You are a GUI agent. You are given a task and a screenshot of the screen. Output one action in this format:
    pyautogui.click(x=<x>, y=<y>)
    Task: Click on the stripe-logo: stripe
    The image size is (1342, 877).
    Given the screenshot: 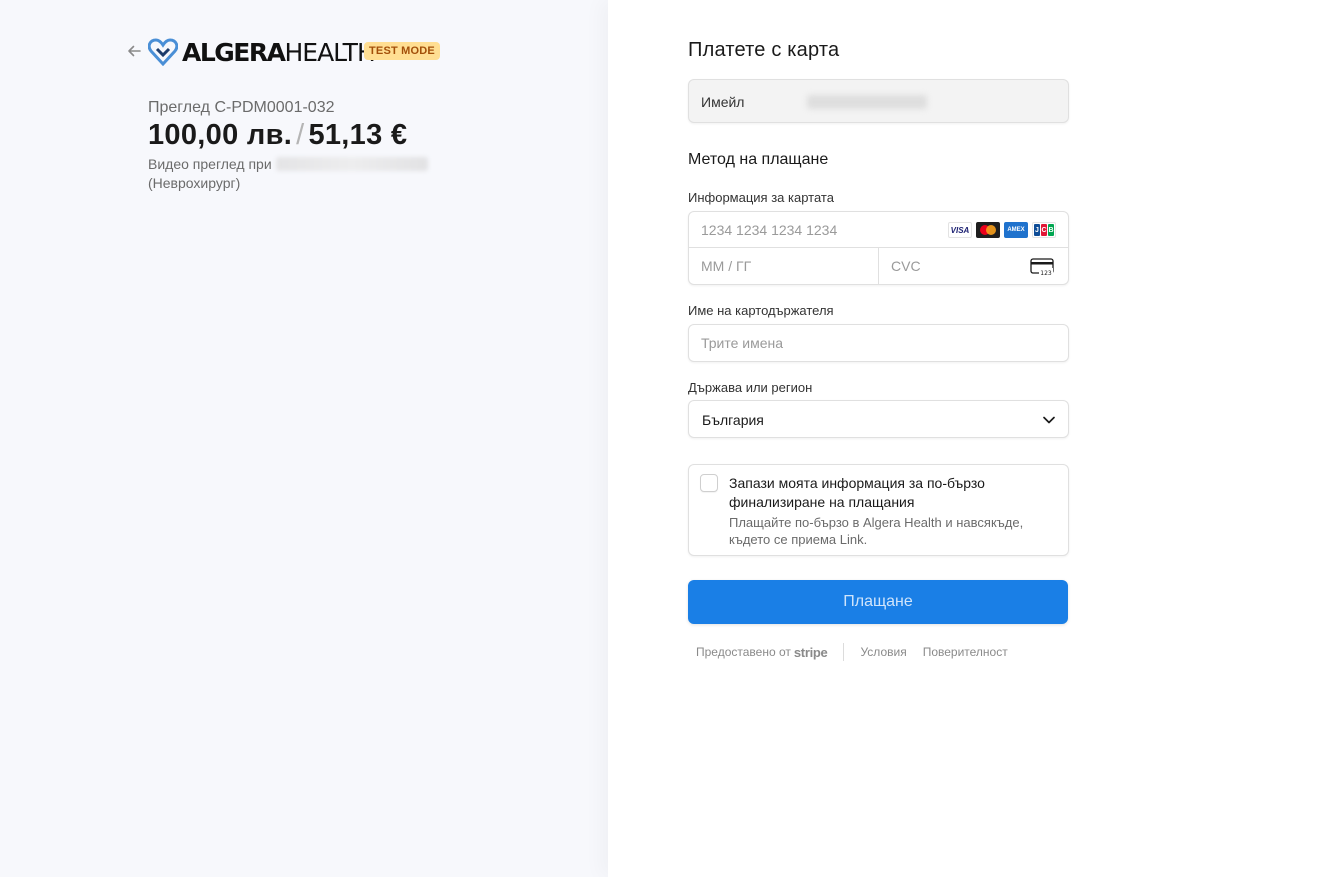 What is the action you would take?
    pyautogui.click(x=811, y=652)
    